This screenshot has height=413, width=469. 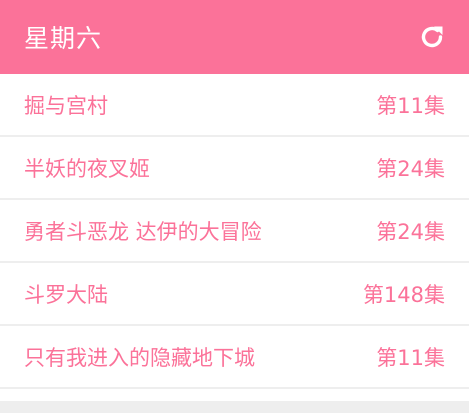 What do you see at coordinates (234, 167) in the screenshot?
I see `list-item: 半妖的夜叉姬 第24集` at bounding box center [234, 167].